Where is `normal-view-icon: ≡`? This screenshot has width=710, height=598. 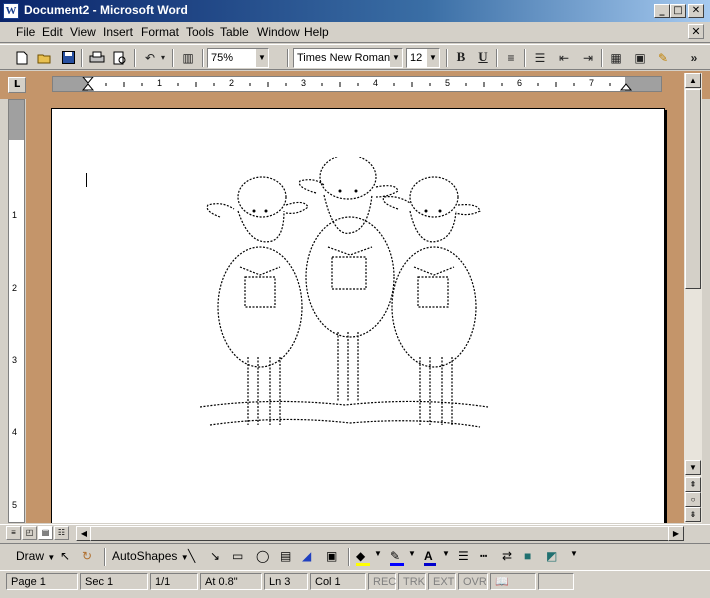
normal-view-icon: ≡ is located at coordinates (13, 533).